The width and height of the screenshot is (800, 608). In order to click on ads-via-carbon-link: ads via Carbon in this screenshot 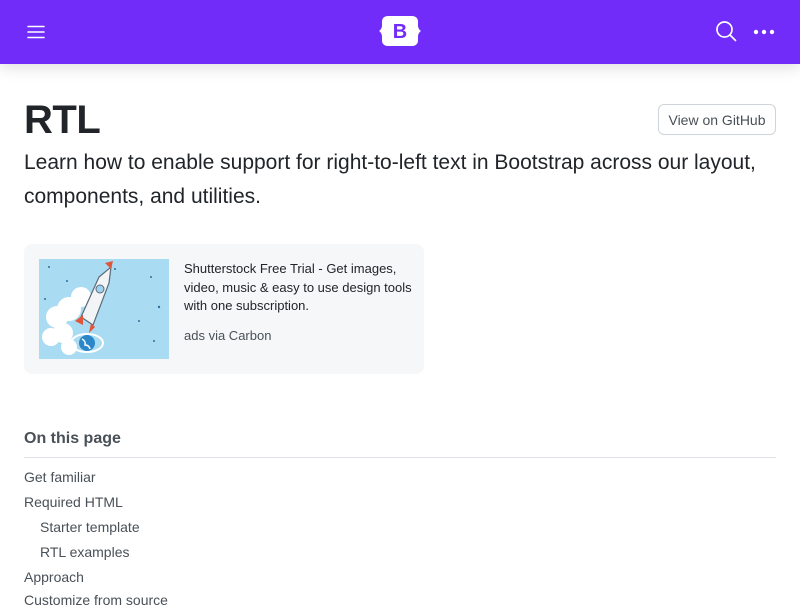, I will do `click(227, 335)`.